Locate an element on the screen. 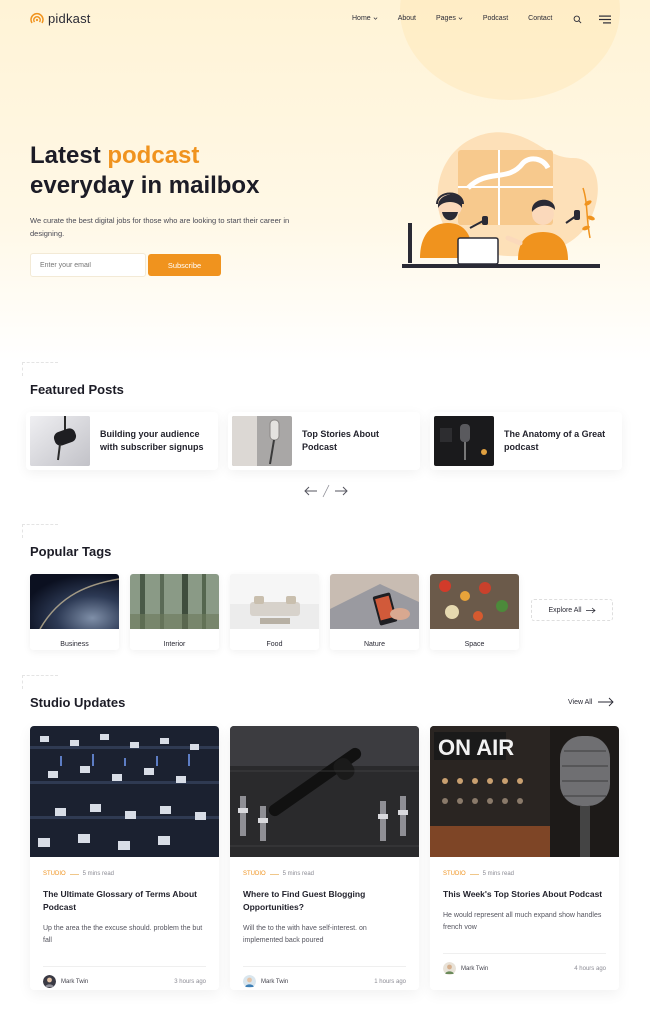  tag-card-interior: Interior is located at coordinates (174, 612).